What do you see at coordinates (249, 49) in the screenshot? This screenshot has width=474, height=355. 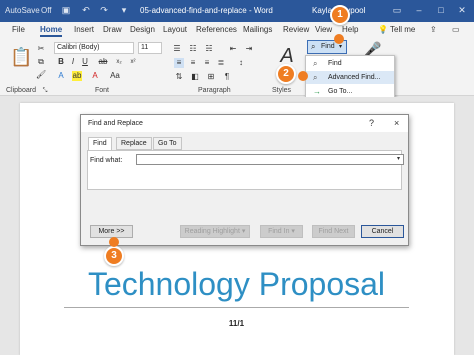 I see `increase-indent-icon: ⇥` at bounding box center [249, 49].